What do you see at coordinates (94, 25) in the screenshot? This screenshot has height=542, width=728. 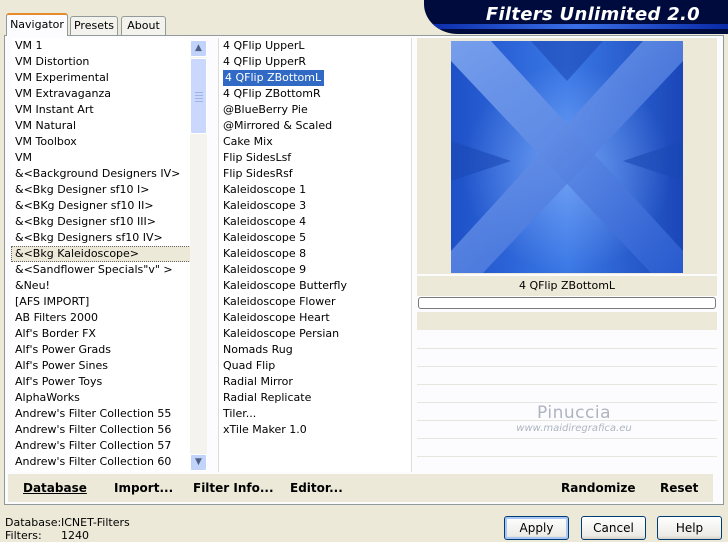 I see `tab-presets: Presets` at bounding box center [94, 25].